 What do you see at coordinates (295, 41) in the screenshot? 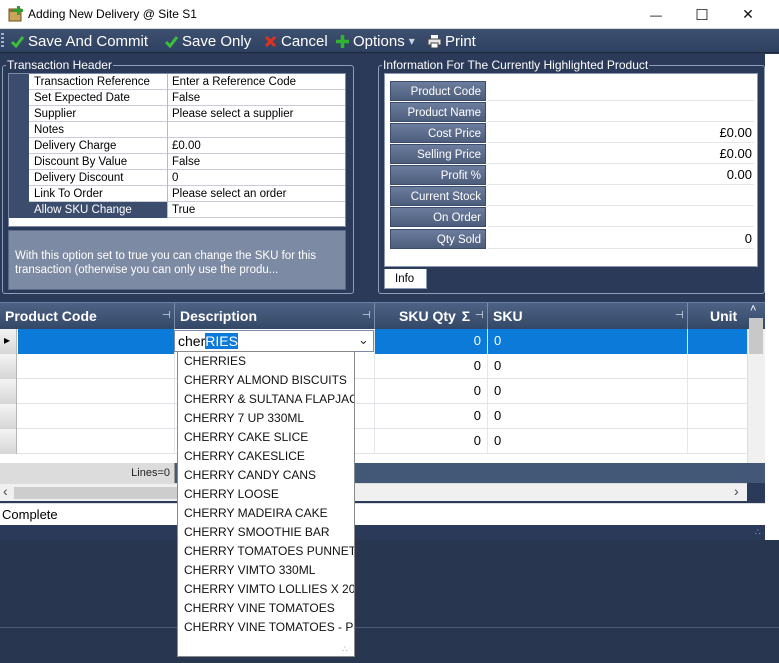
I see `cancel-button: Cancel` at bounding box center [295, 41].